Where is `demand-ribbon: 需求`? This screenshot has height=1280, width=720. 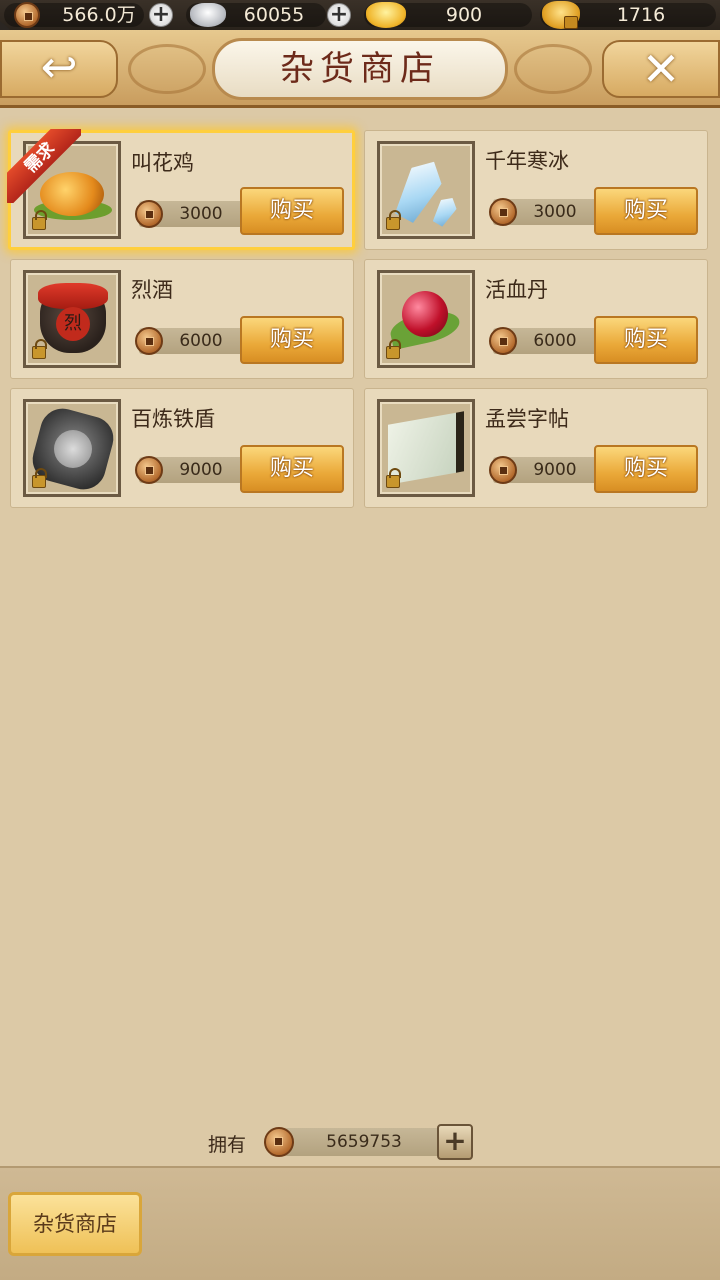
demand-ribbon: 需求 is located at coordinates (44, 166).